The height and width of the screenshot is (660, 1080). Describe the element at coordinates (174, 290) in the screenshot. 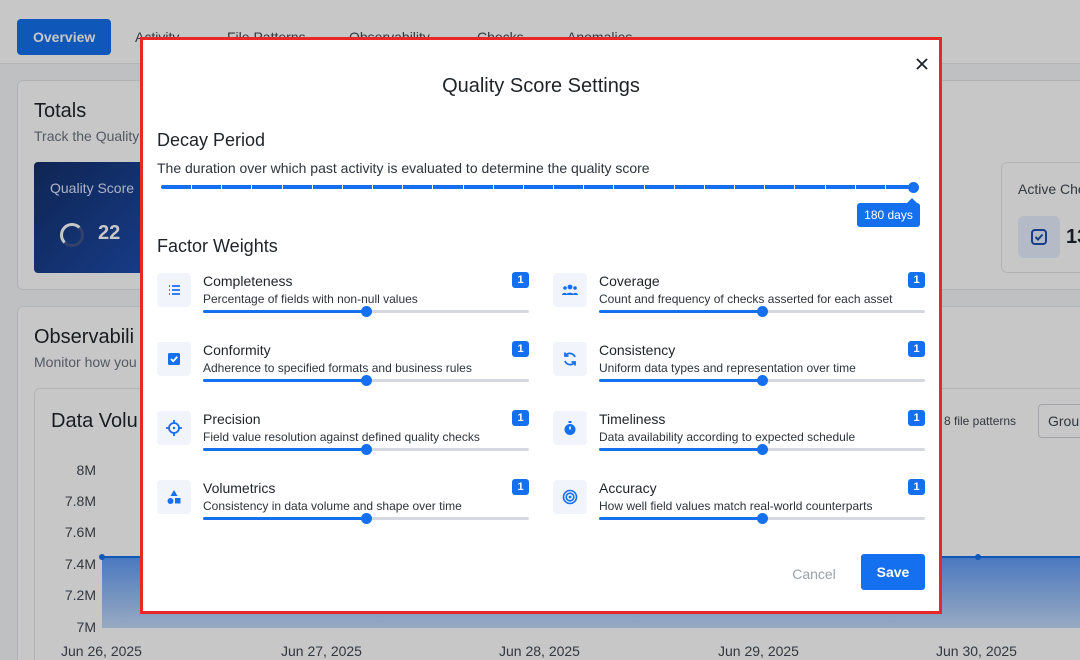

I see `list-icon` at that location.